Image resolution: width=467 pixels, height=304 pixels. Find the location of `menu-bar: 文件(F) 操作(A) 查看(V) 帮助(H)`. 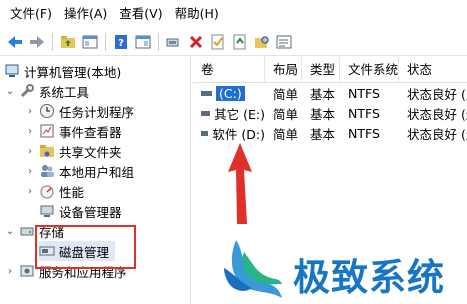

menu-bar: 文件(F) 操作(A) 查看(V) 帮助(H) is located at coordinates (233, 14).